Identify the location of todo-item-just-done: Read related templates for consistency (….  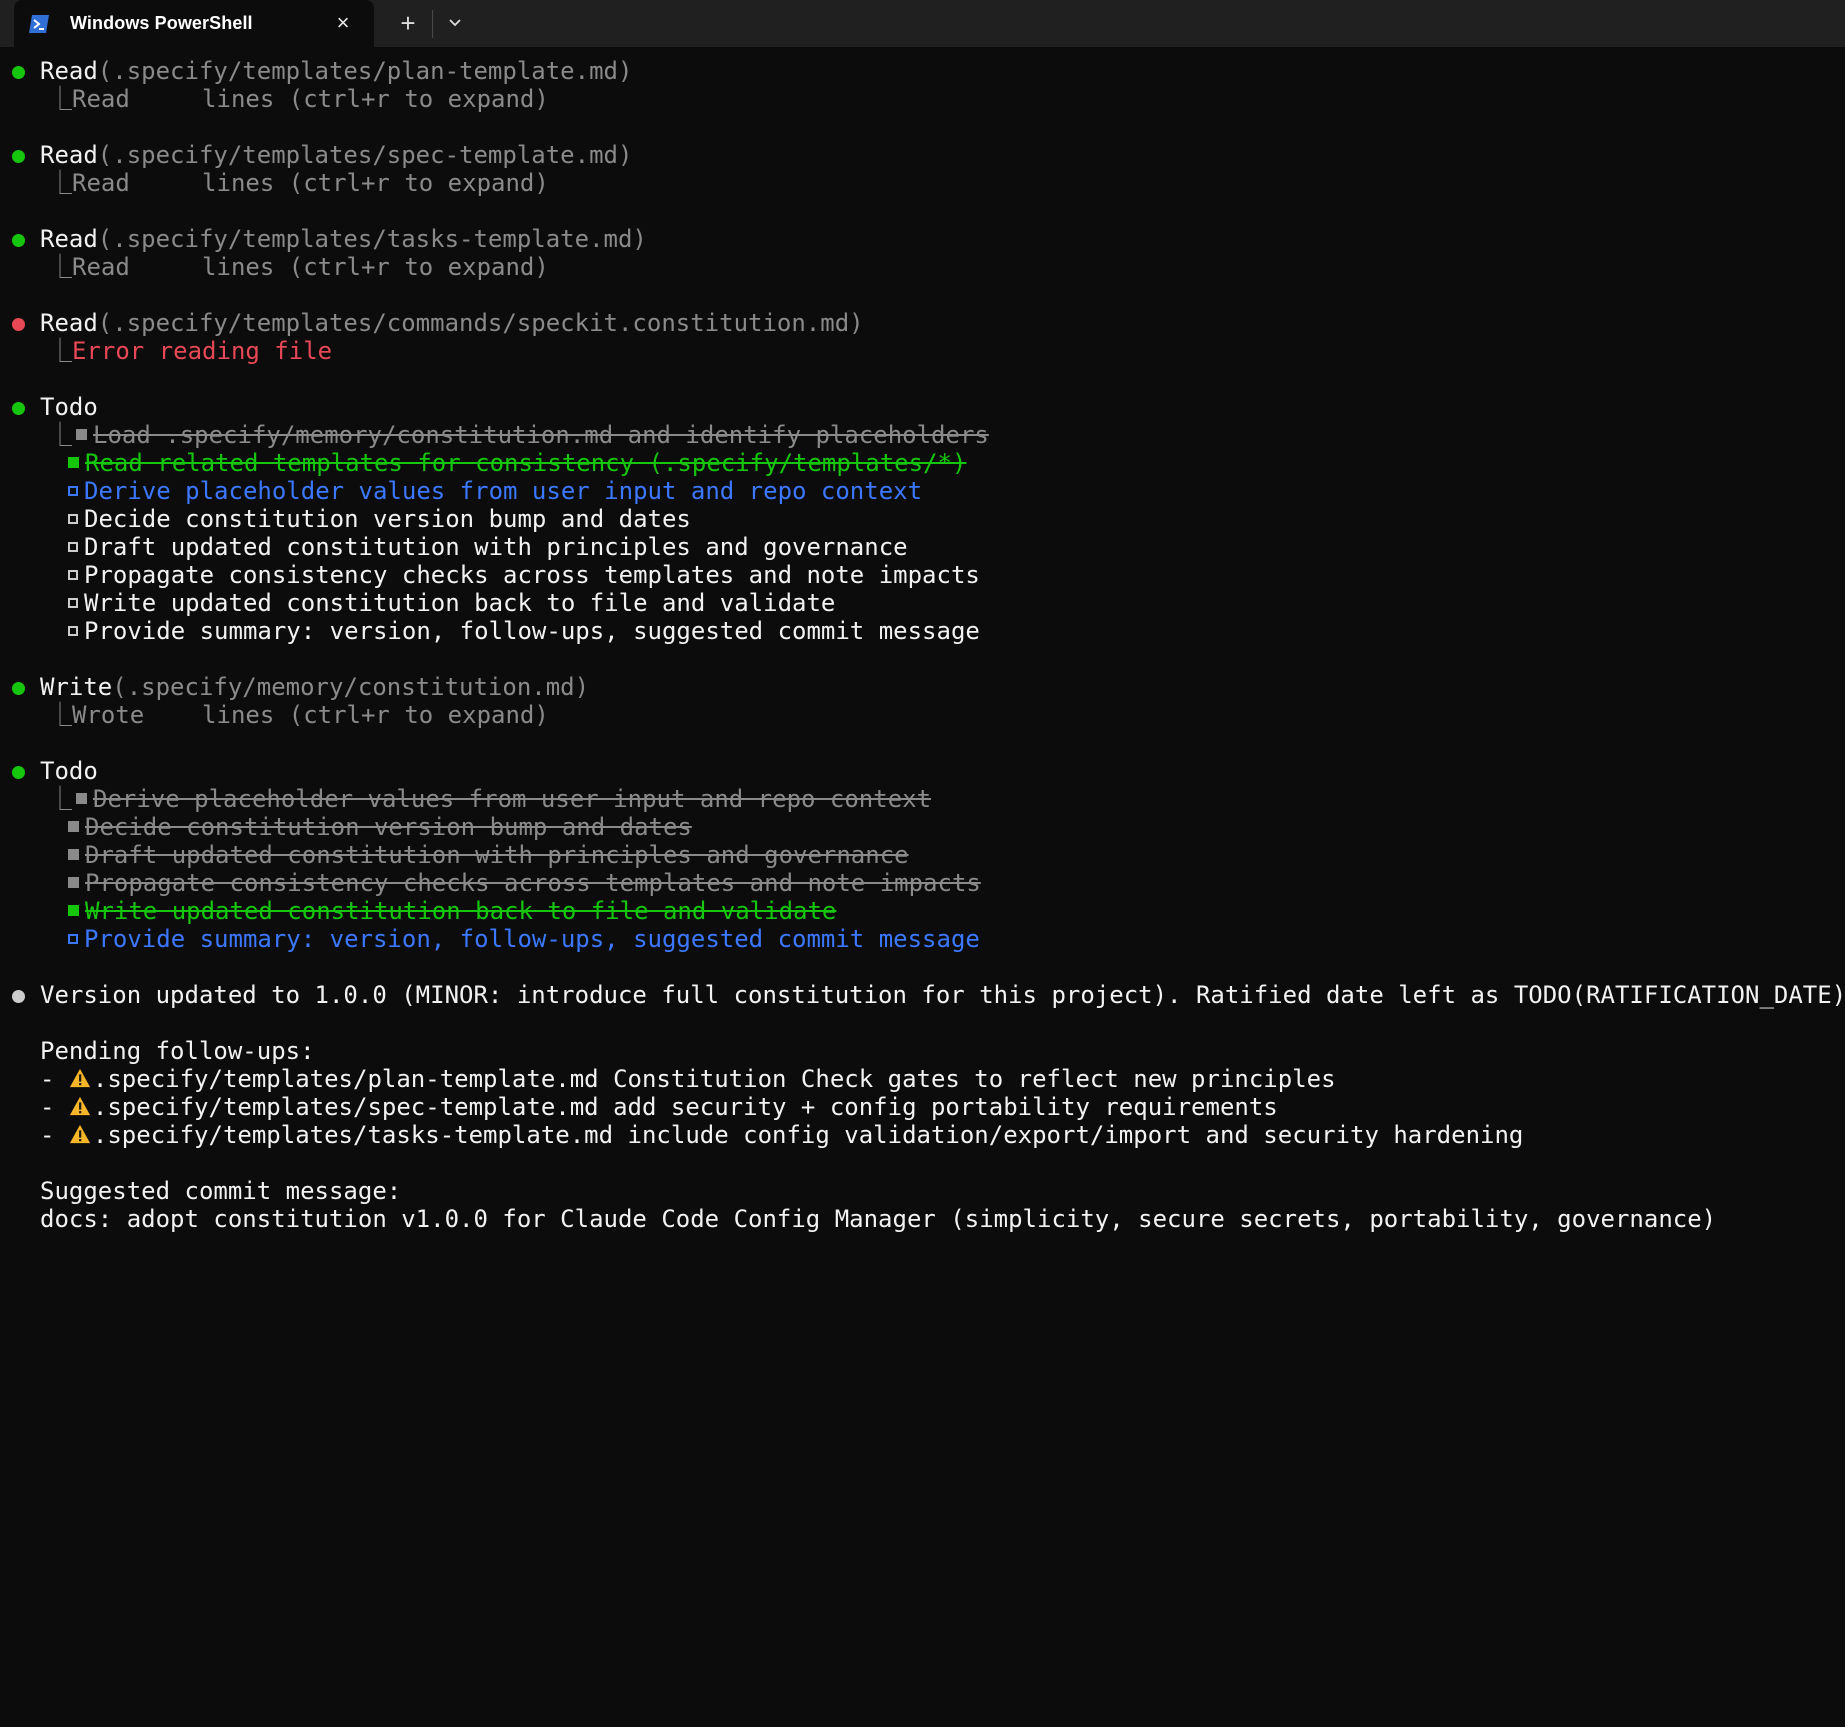
(515, 463).